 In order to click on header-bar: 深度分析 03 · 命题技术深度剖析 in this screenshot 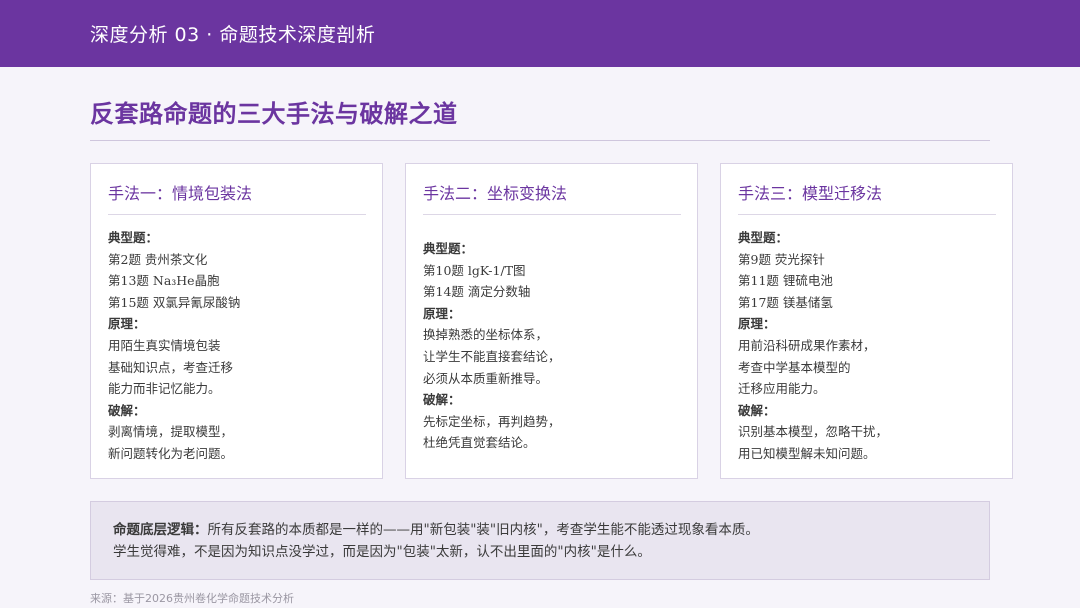, I will do `click(540, 33)`.